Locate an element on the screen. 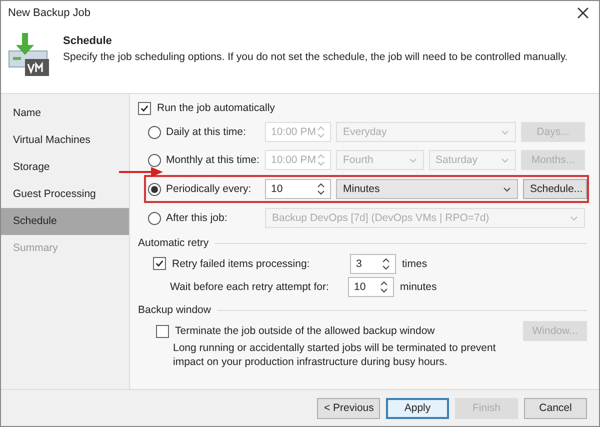  checkbox-label: Retry failed items processing: is located at coordinates (241, 264).